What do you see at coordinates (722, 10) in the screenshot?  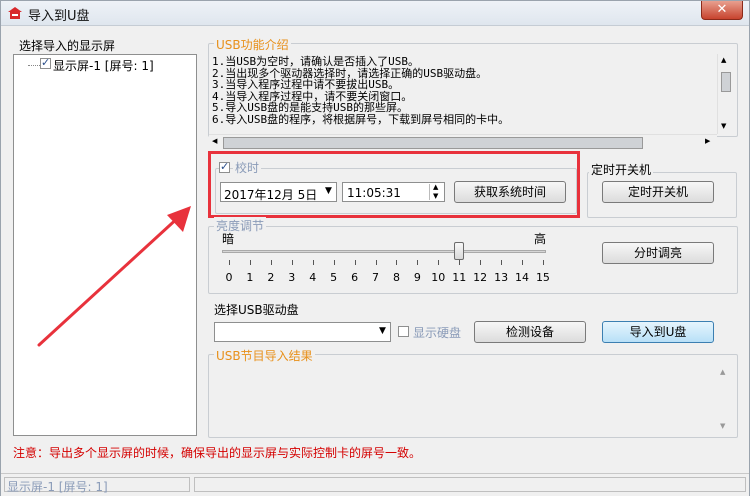 I see `close-button: ✕` at bounding box center [722, 10].